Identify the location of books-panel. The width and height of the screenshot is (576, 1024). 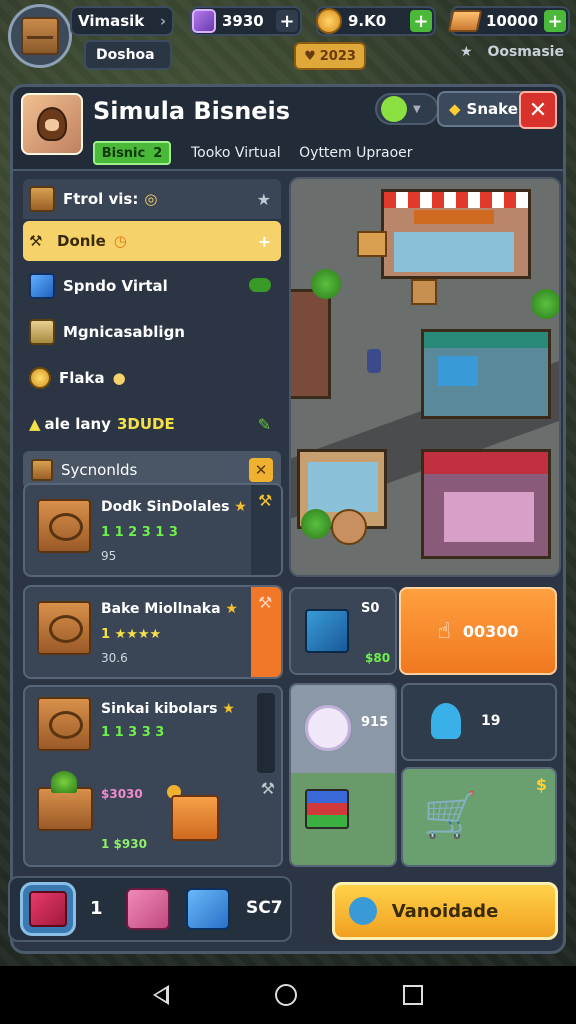
(343, 819).